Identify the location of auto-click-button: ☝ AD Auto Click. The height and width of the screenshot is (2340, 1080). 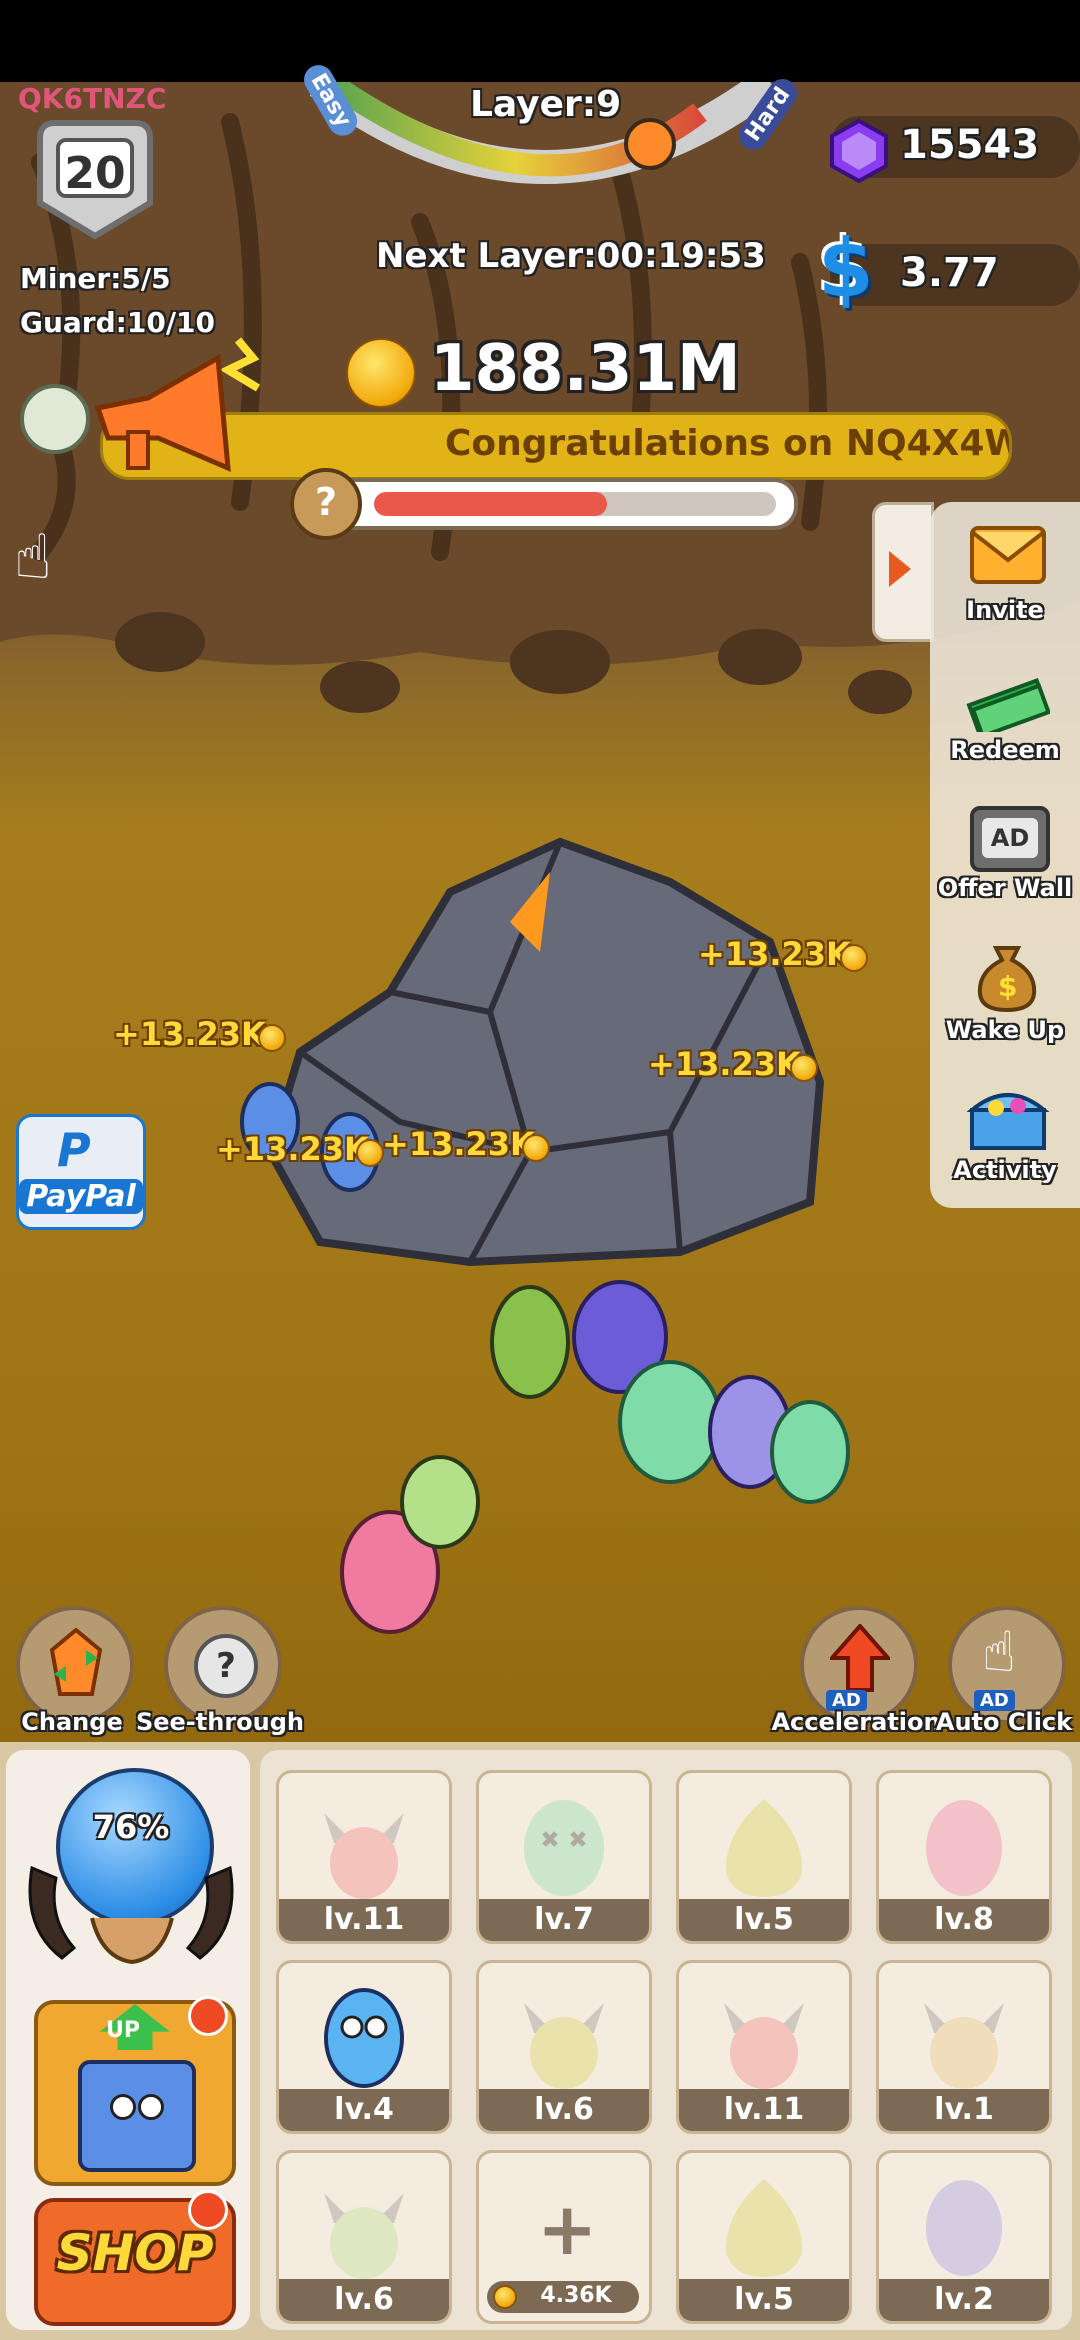
(1004, 1671).